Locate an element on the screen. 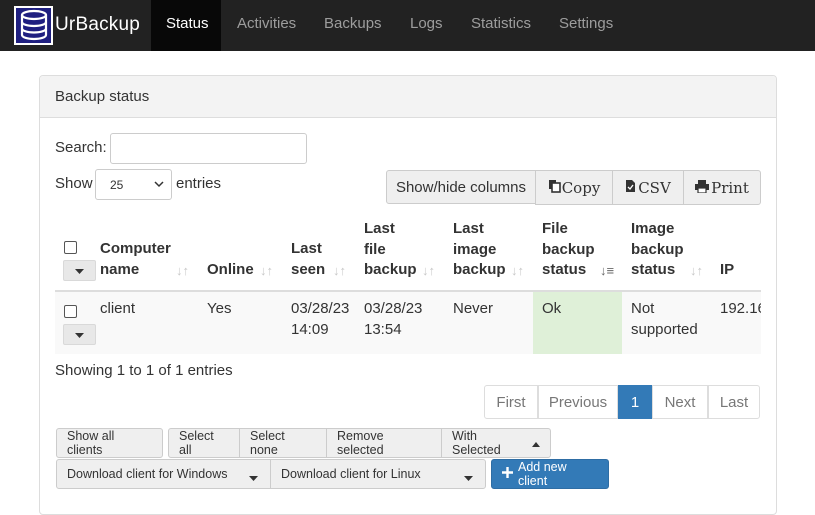 The width and height of the screenshot is (815, 515). cell-image-backup-status: Not supported is located at coordinates (664, 319).